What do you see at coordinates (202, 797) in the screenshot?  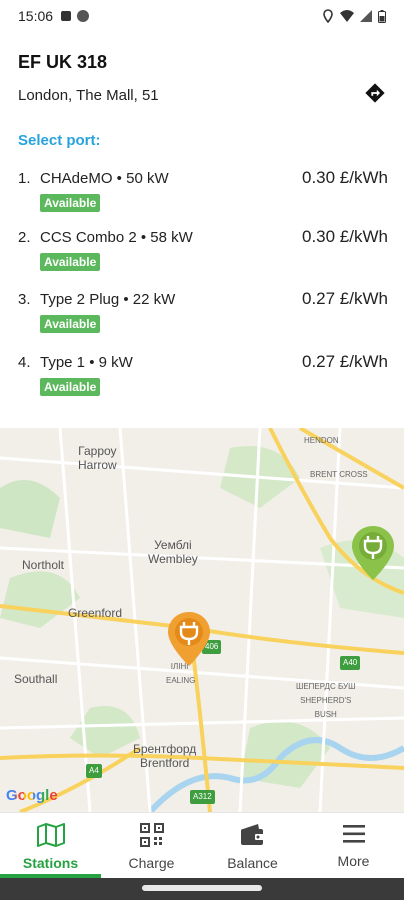 I see `road-badge-a312: A312` at bounding box center [202, 797].